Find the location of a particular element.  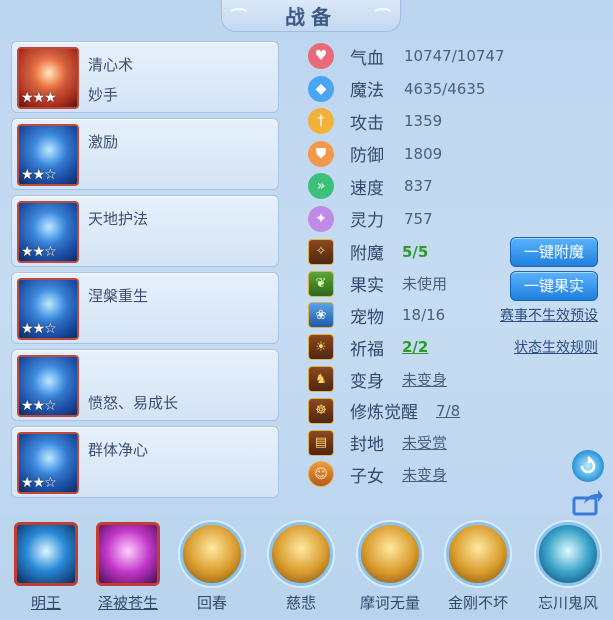

stat-row: ♥ 气血 10747/10747 is located at coordinates (406, 56).